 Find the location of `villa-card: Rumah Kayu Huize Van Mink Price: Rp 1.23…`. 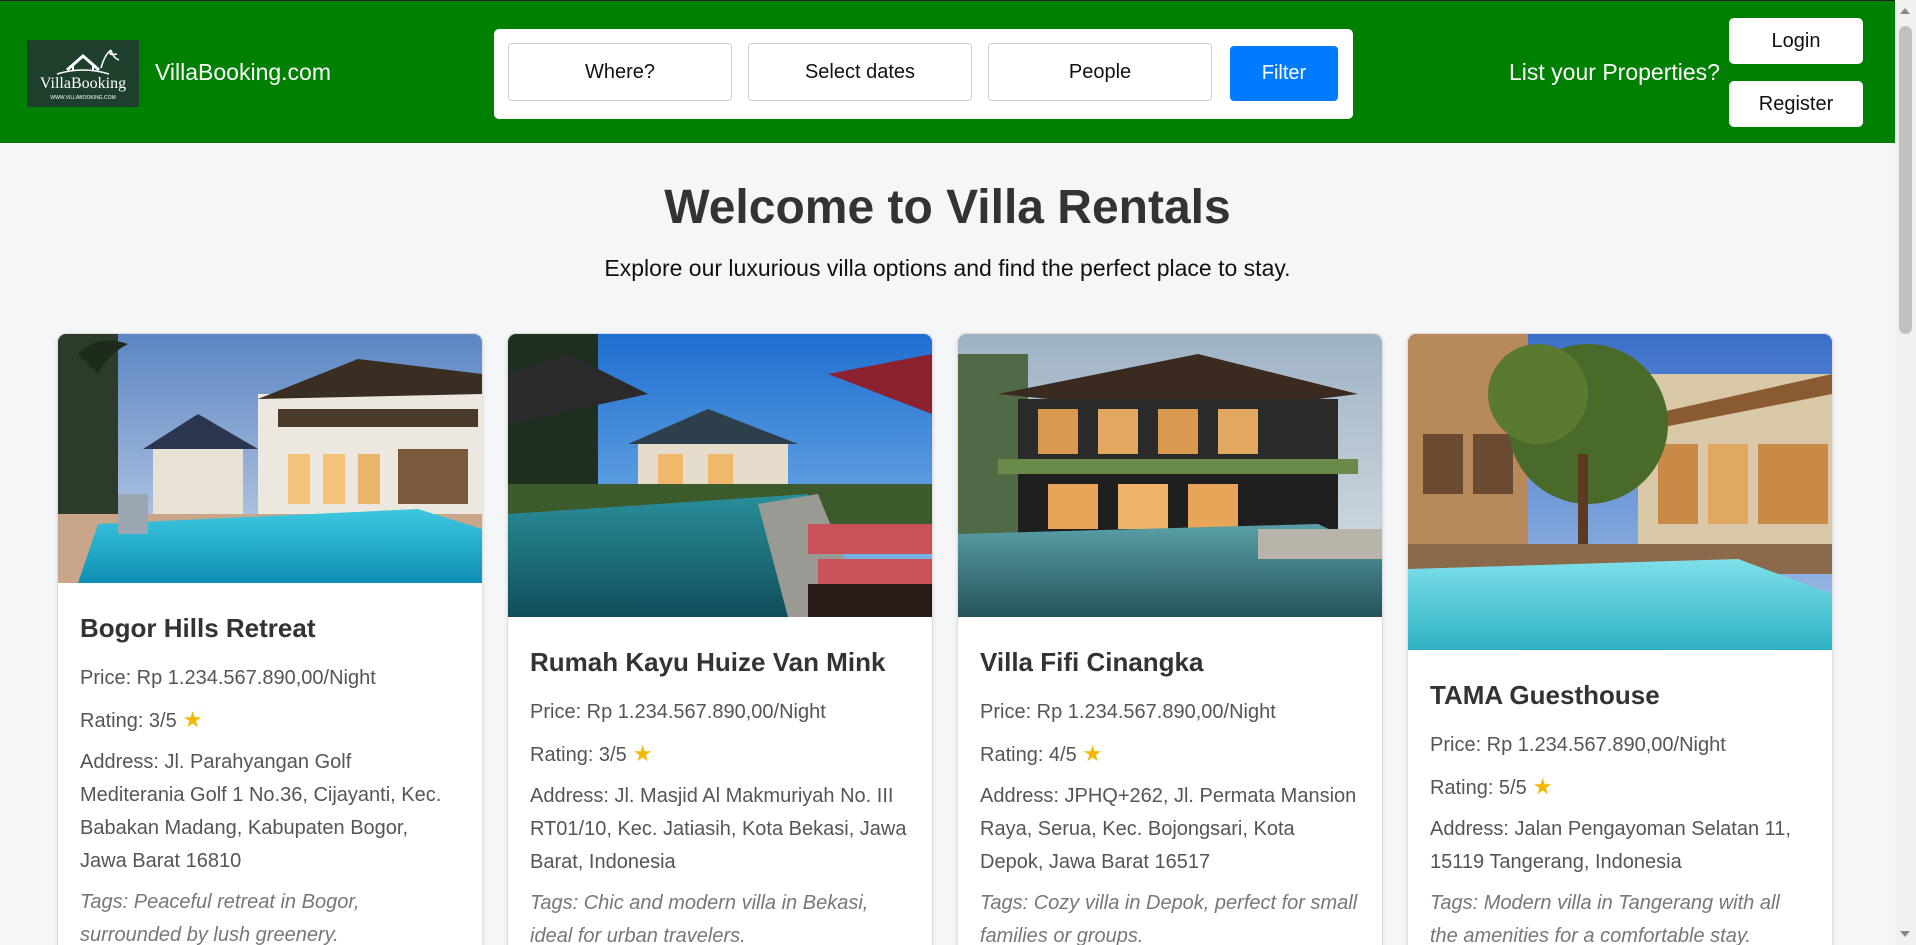

villa-card: Rumah Kayu Huize Van Mink Price: Rp 1.23… is located at coordinates (720, 639).